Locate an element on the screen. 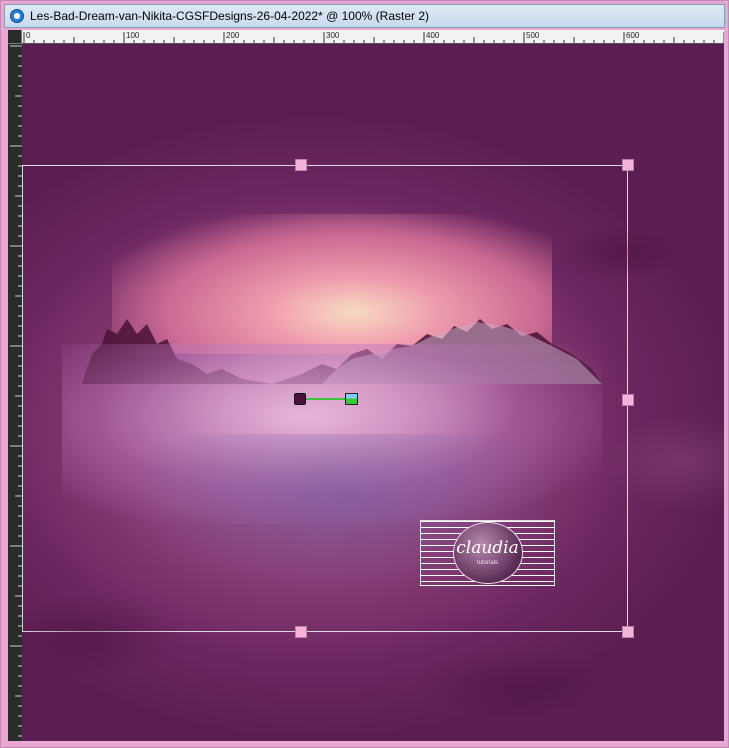 The height and width of the screenshot is (748, 729). rotate-handle is located at coordinates (351, 399).